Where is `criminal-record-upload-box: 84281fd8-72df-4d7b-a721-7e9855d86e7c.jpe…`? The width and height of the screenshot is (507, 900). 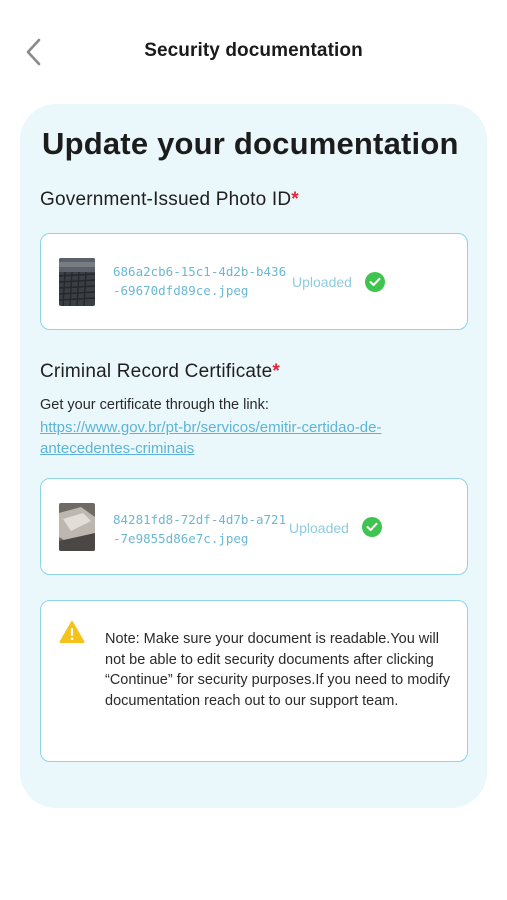
criminal-record-upload-box: 84281fd8-72df-4d7b-a721-7e9855d86e7c.jpe… is located at coordinates (254, 526).